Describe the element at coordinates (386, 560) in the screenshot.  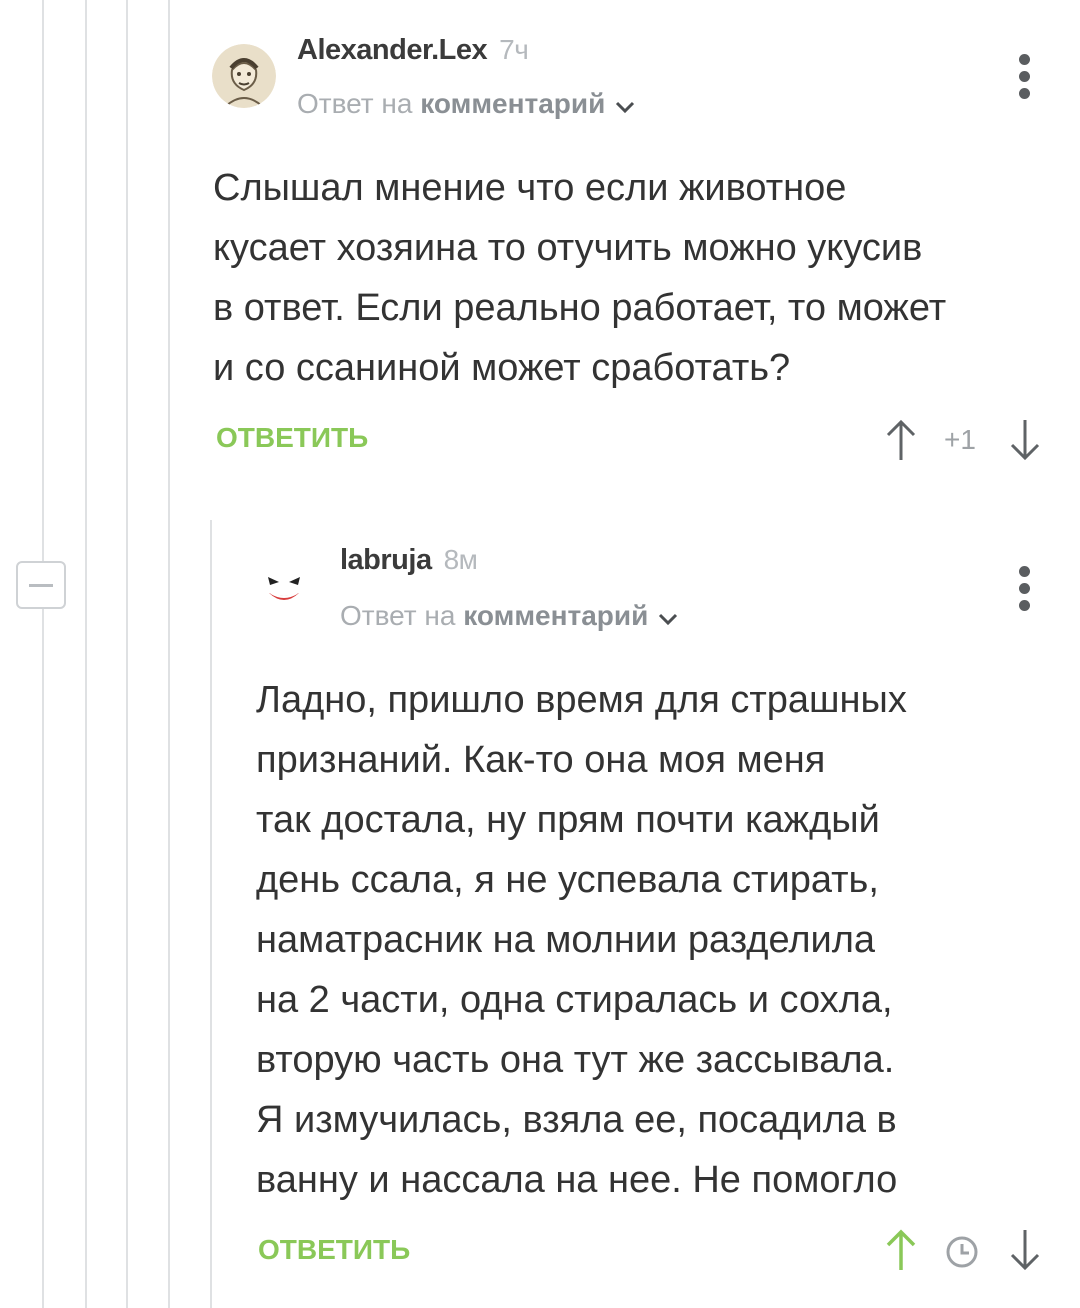
I see `author-name: labruja` at that location.